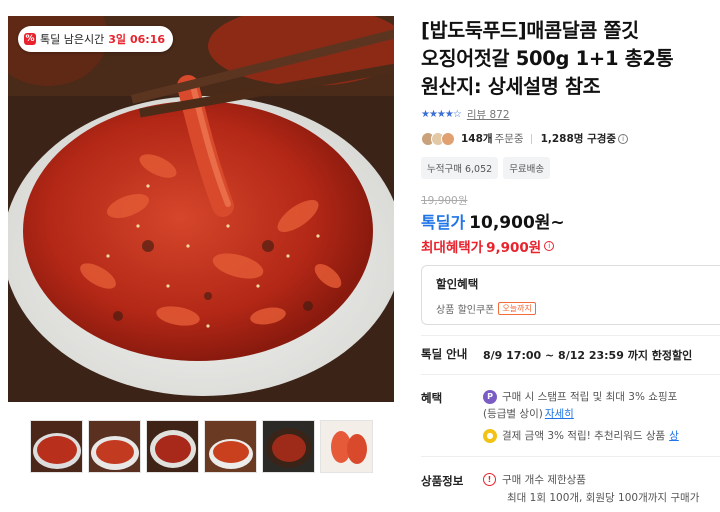  I want to click on point-icon: P, so click(490, 396).